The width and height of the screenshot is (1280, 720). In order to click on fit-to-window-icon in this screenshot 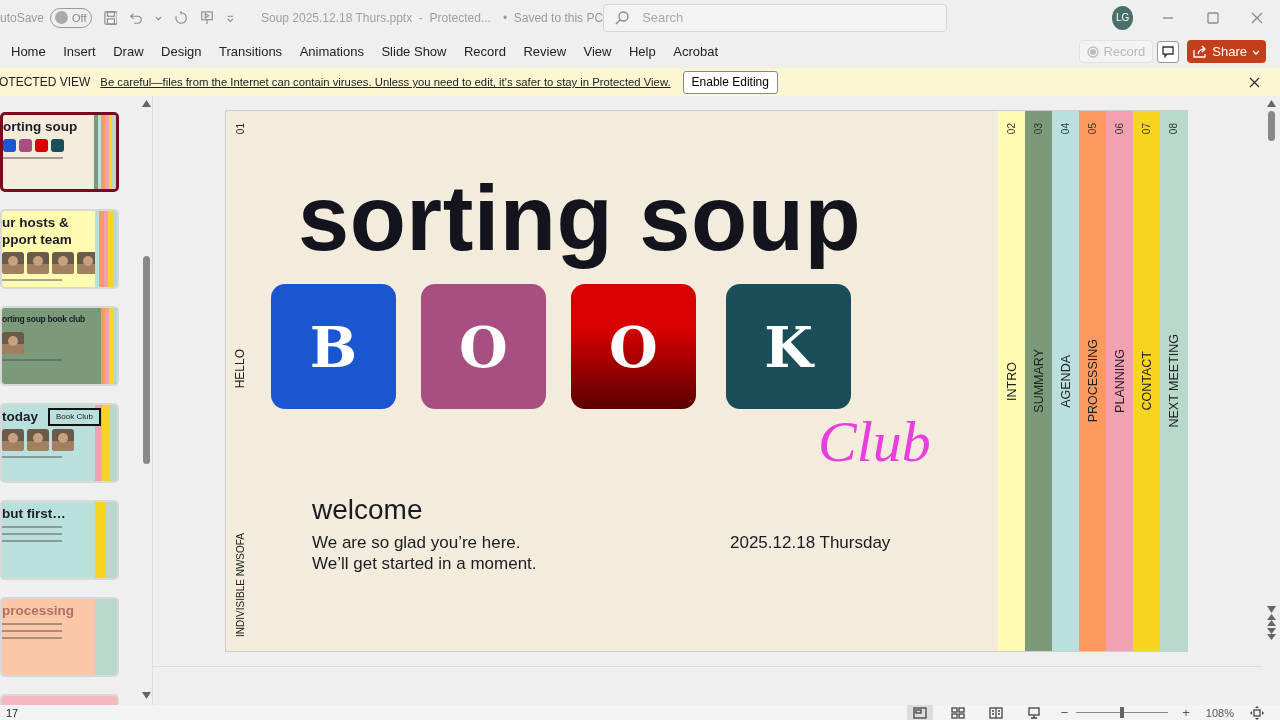, I will do `click(1257, 712)`.